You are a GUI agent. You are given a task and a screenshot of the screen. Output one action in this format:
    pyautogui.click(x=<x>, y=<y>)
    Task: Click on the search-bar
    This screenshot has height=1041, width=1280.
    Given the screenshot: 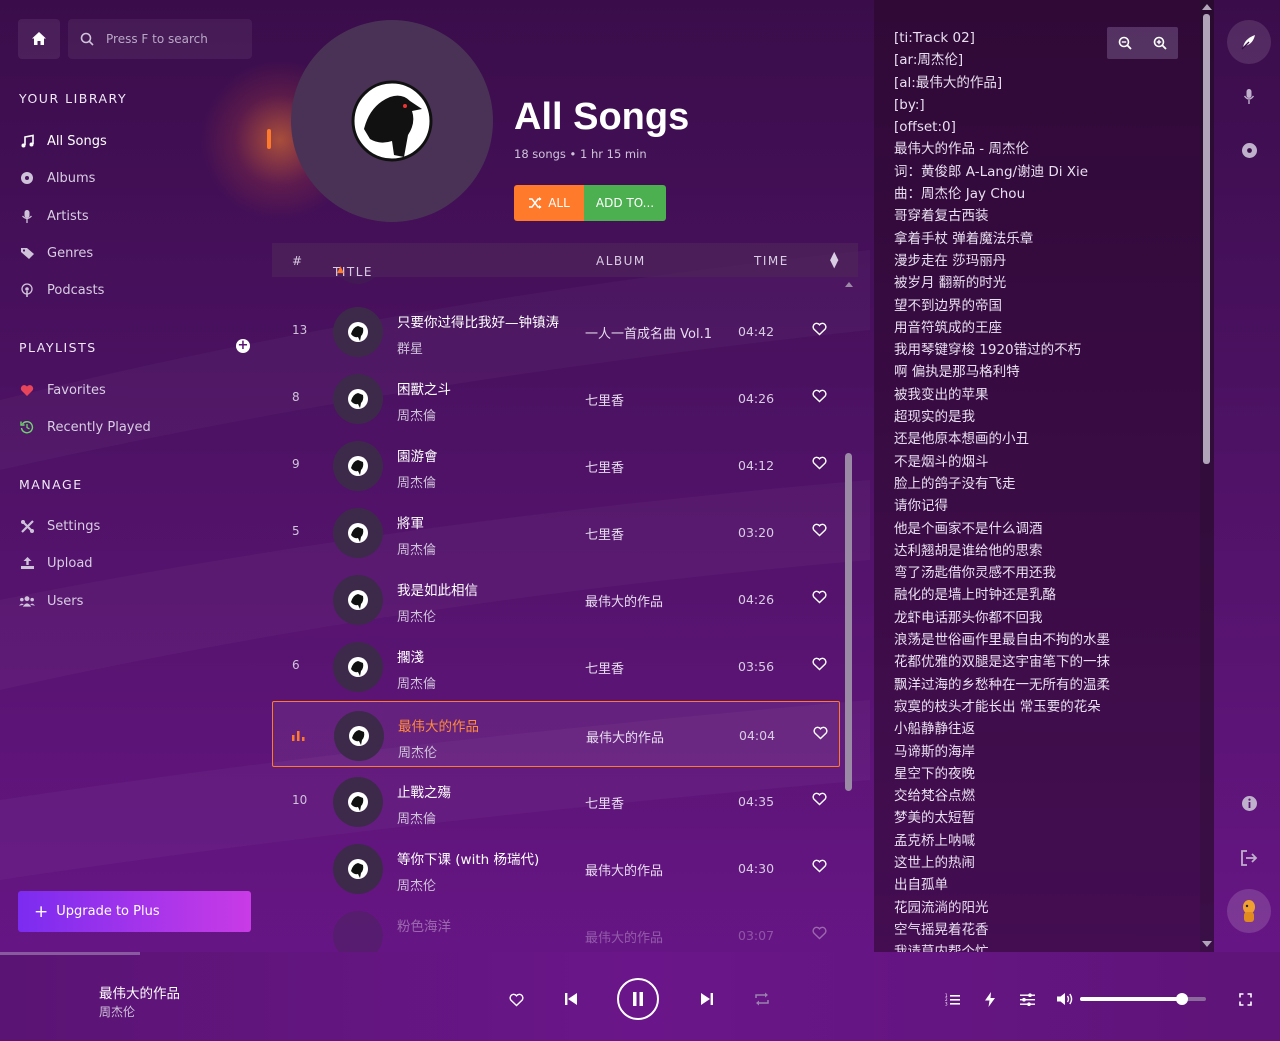 What is the action you would take?
    pyautogui.click(x=160, y=39)
    